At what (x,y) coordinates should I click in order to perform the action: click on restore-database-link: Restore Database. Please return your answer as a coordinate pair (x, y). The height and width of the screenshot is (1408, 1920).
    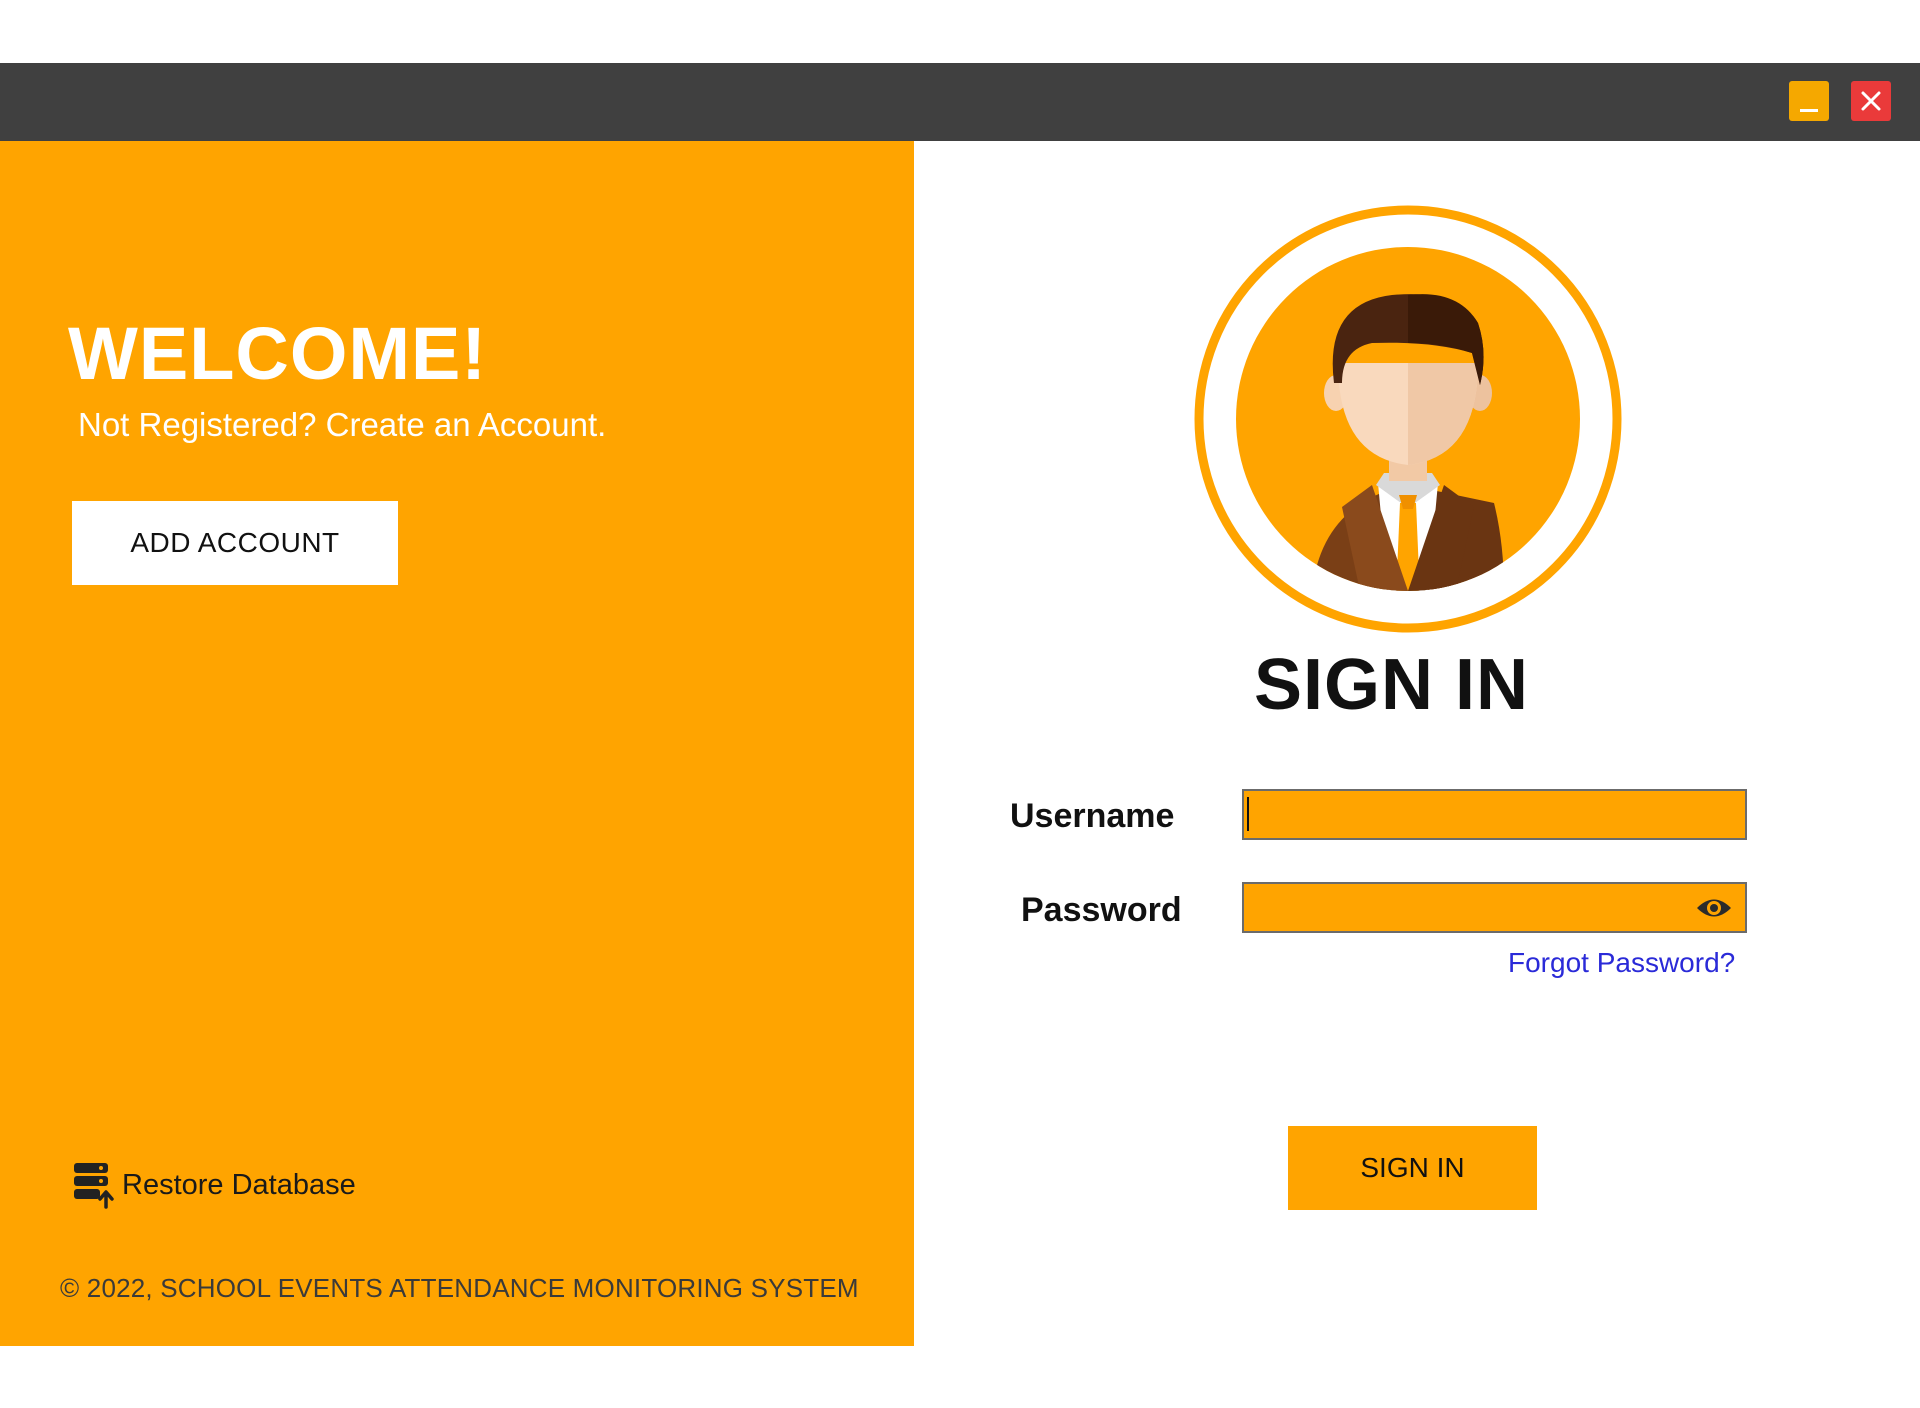
    Looking at the image, I should click on (214, 1185).